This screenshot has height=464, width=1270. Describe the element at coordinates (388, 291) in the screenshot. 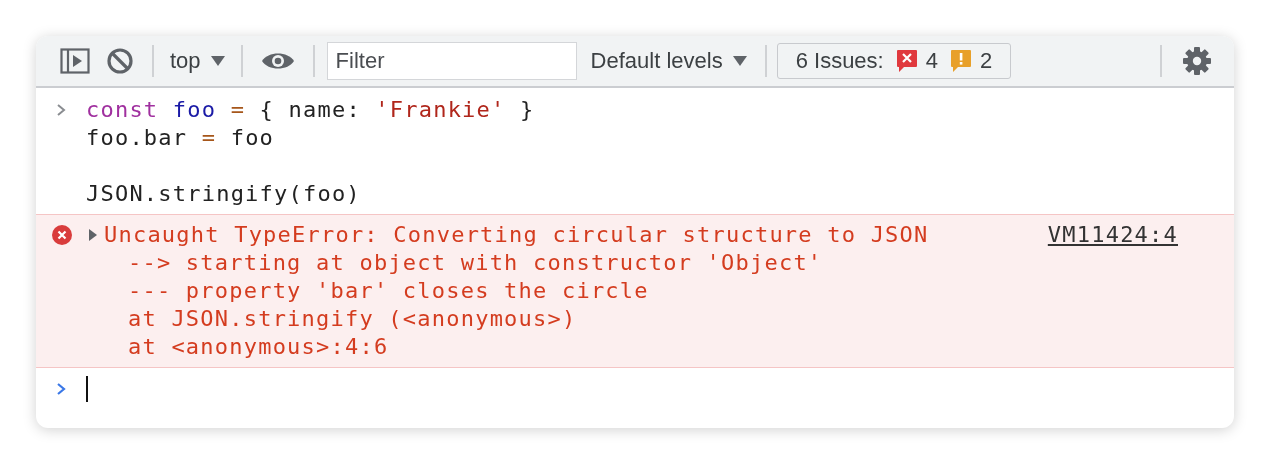

I see `stack-trace-line: --- property 'bar' closes the circle` at that location.